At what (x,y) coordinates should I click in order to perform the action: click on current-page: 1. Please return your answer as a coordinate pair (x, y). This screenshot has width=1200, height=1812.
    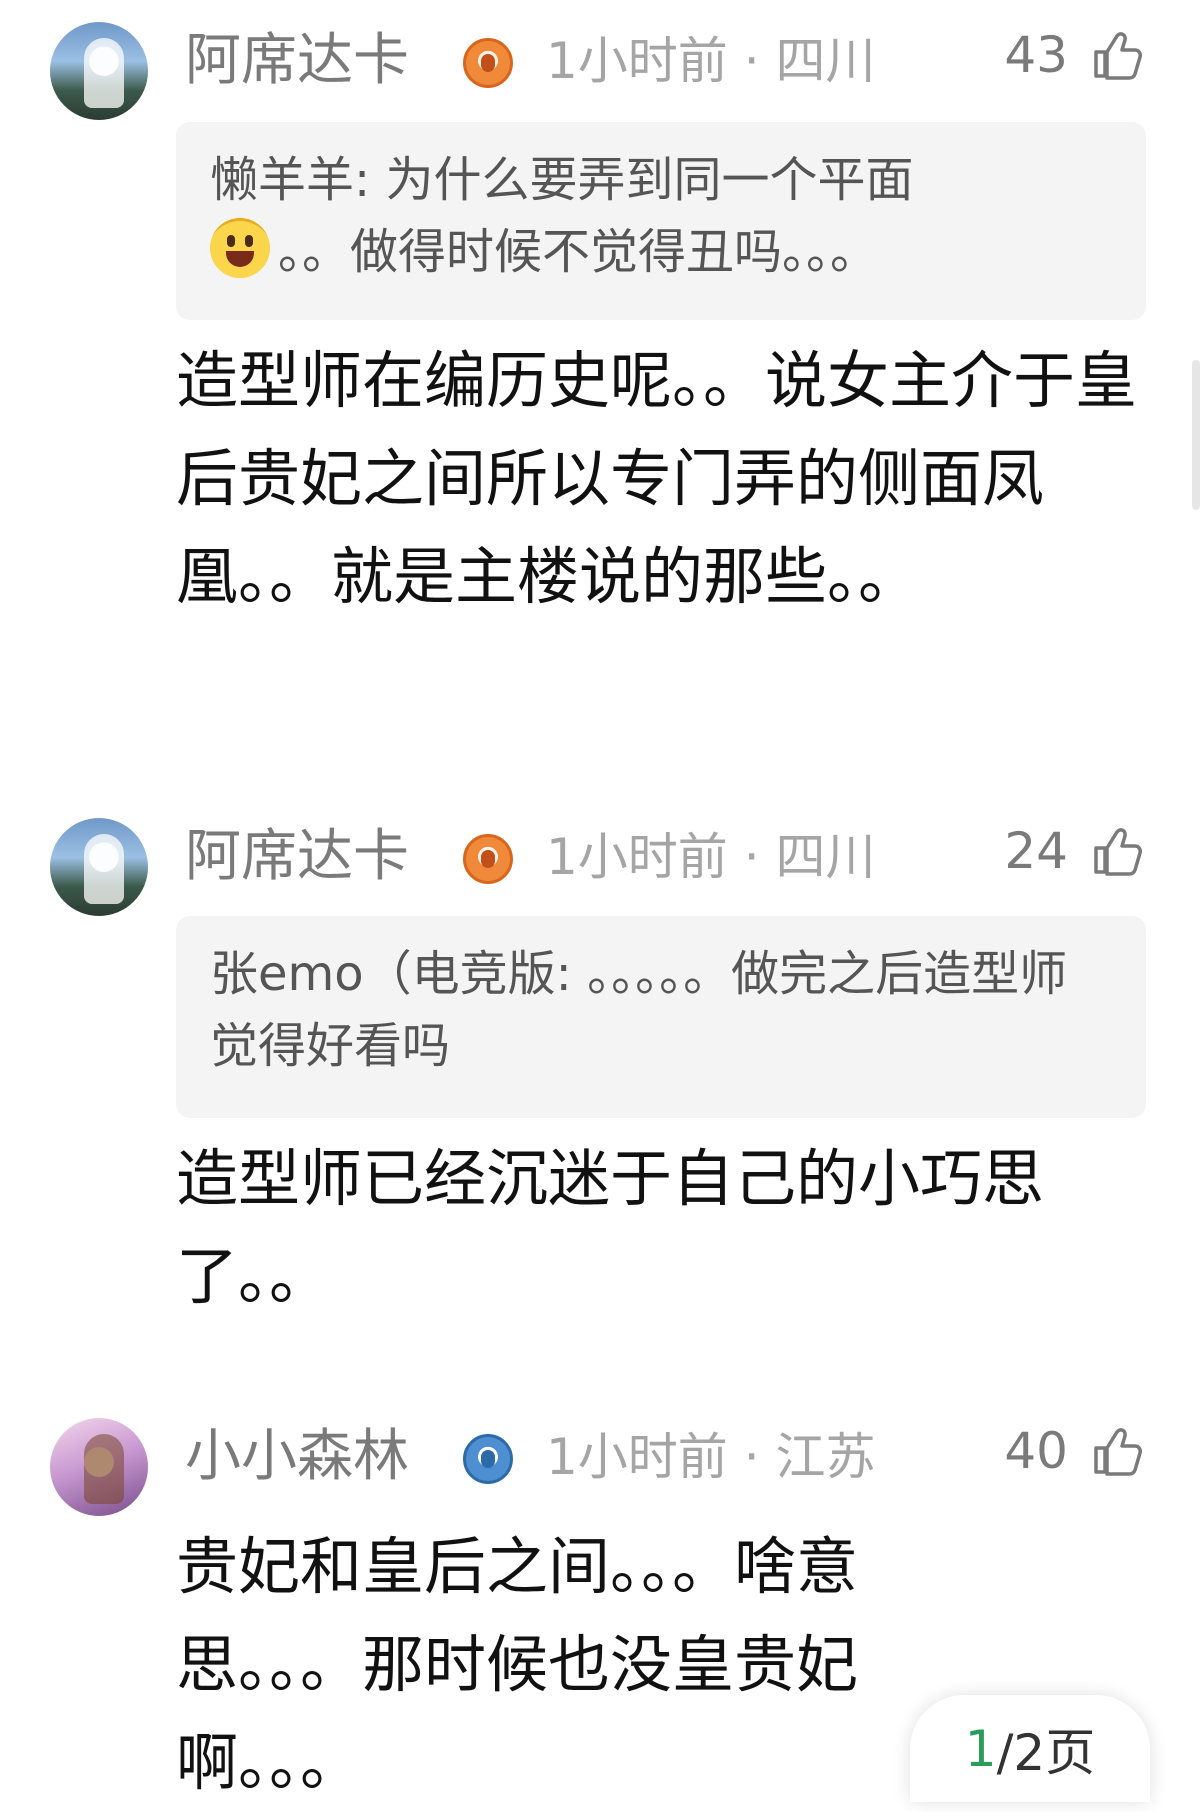
    Looking at the image, I should click on (980, 1748).